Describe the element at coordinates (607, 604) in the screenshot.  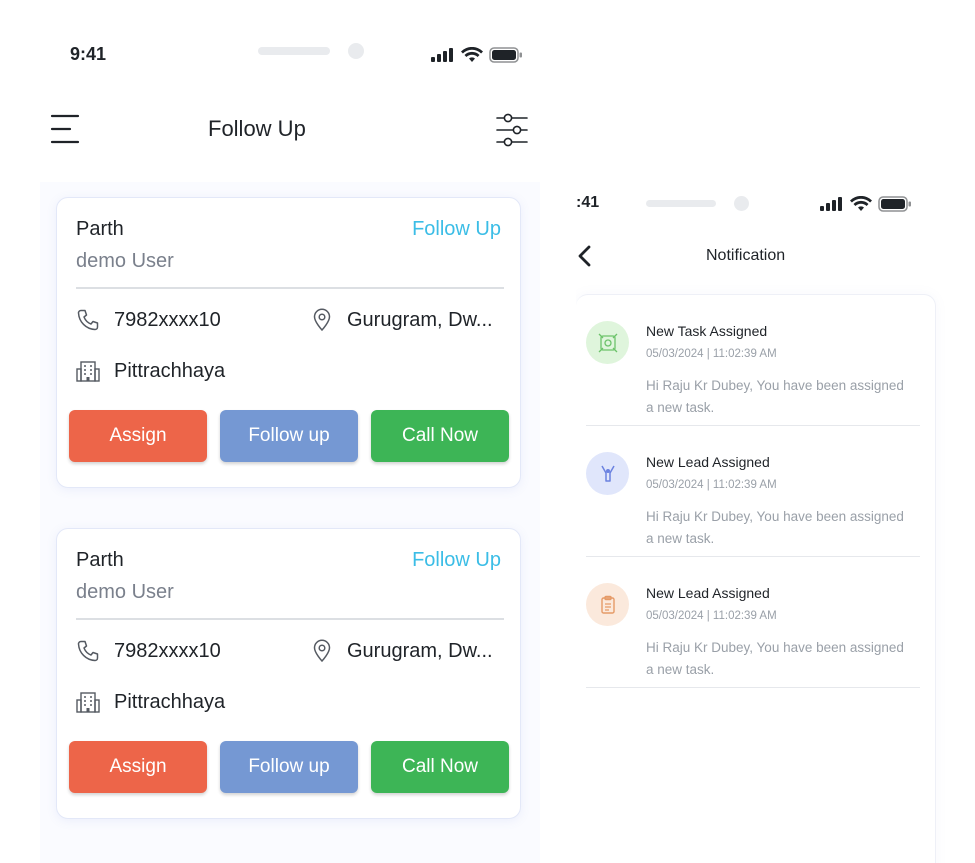
I see `clipboard-icon` at that location.